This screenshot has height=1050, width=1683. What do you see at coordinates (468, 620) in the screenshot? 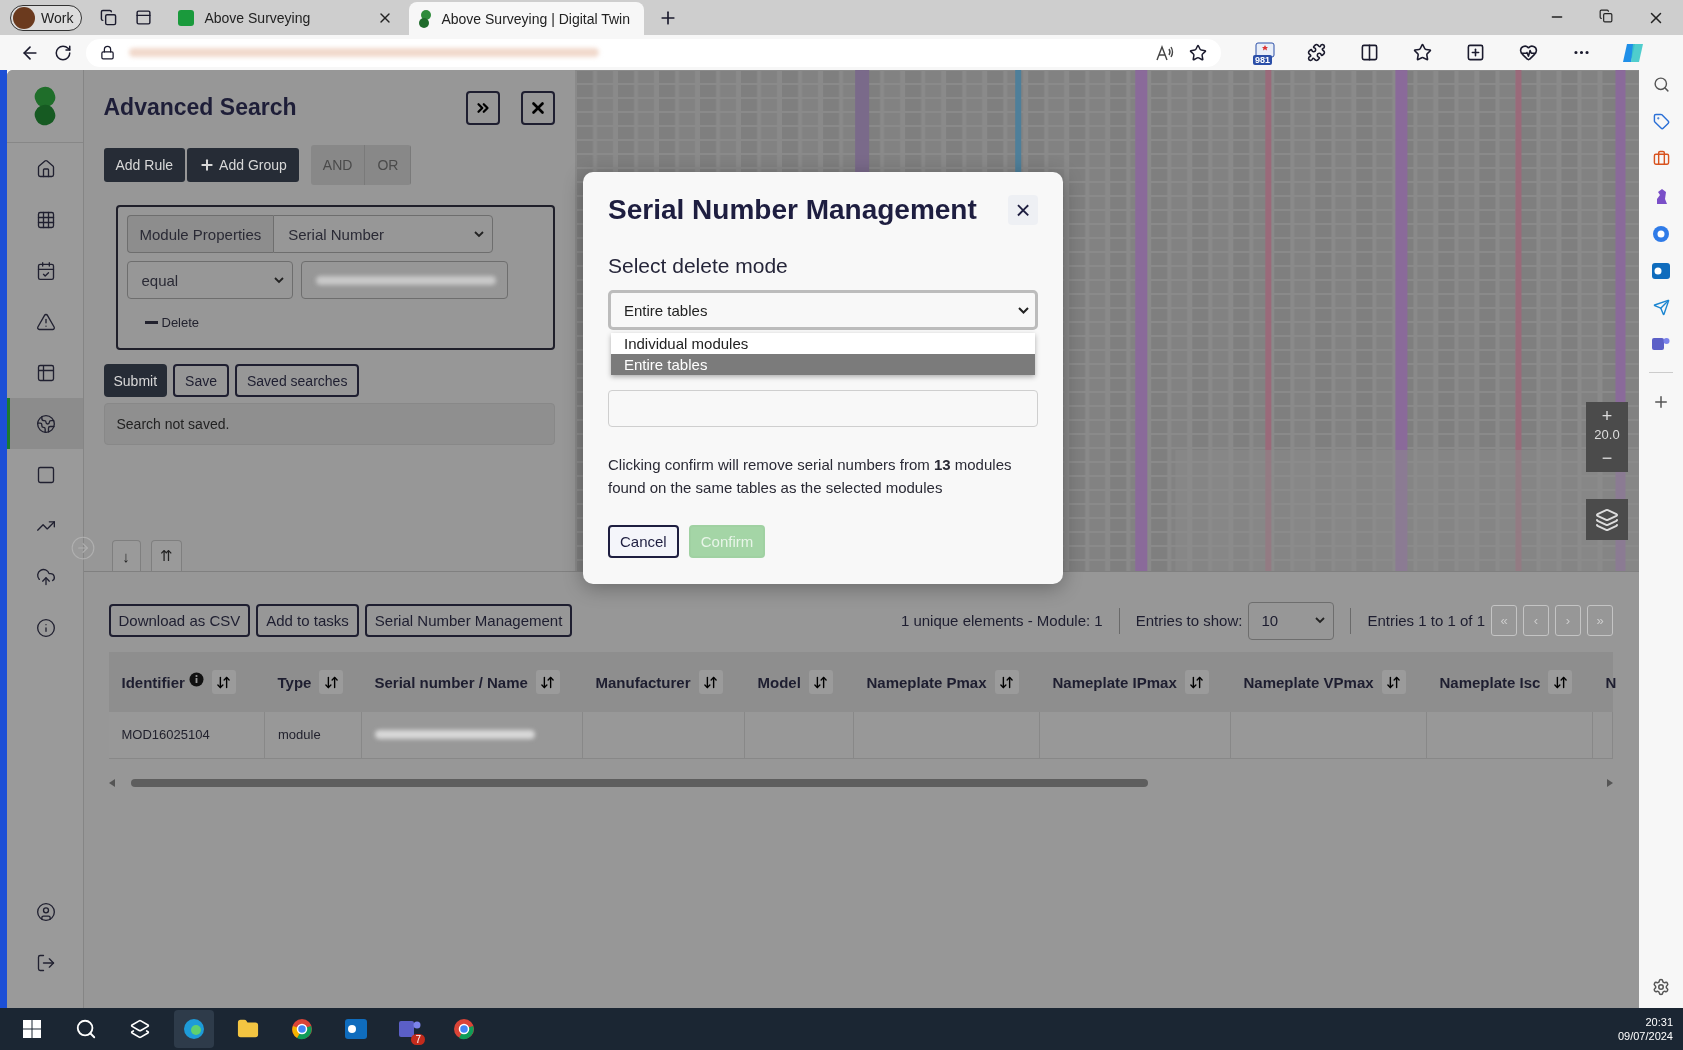
I see `table-action-button: Serial Number Management` at bounding box center [468, 620].